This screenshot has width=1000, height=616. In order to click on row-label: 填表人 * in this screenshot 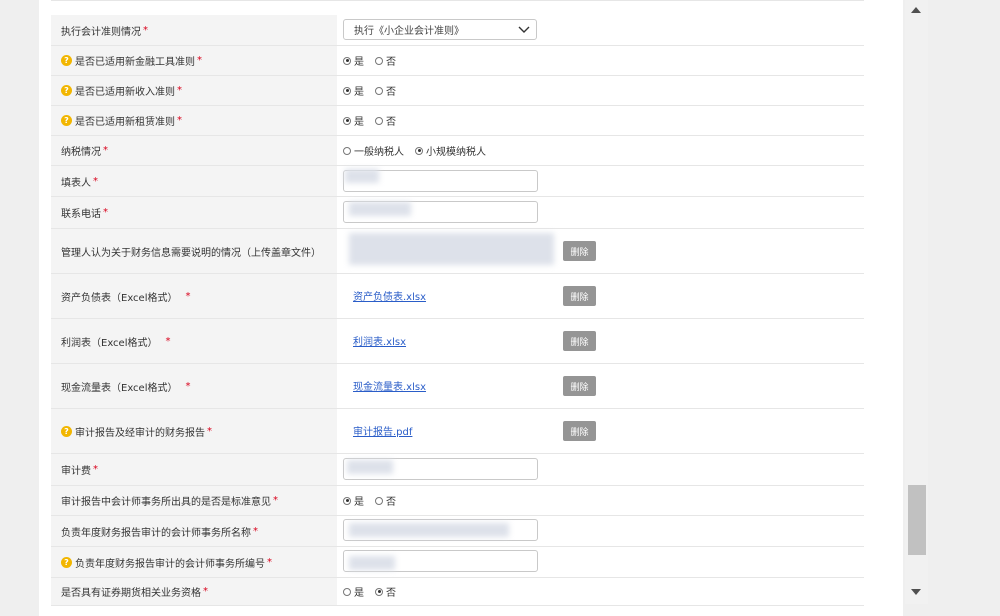, I will do `click(194, 181)`.